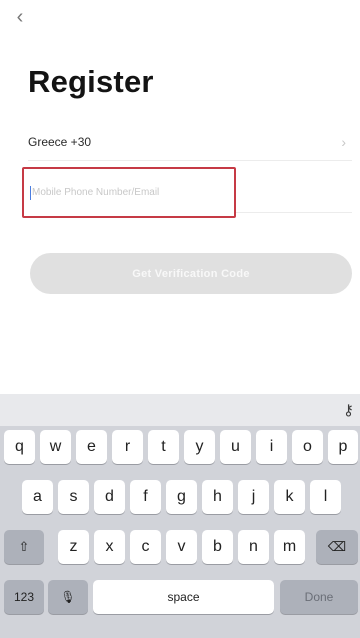 This screenshot has width=360, height=638. Describe the element at coordinates (271, 447) in the screenshot. I see `key-i: i` at that location.